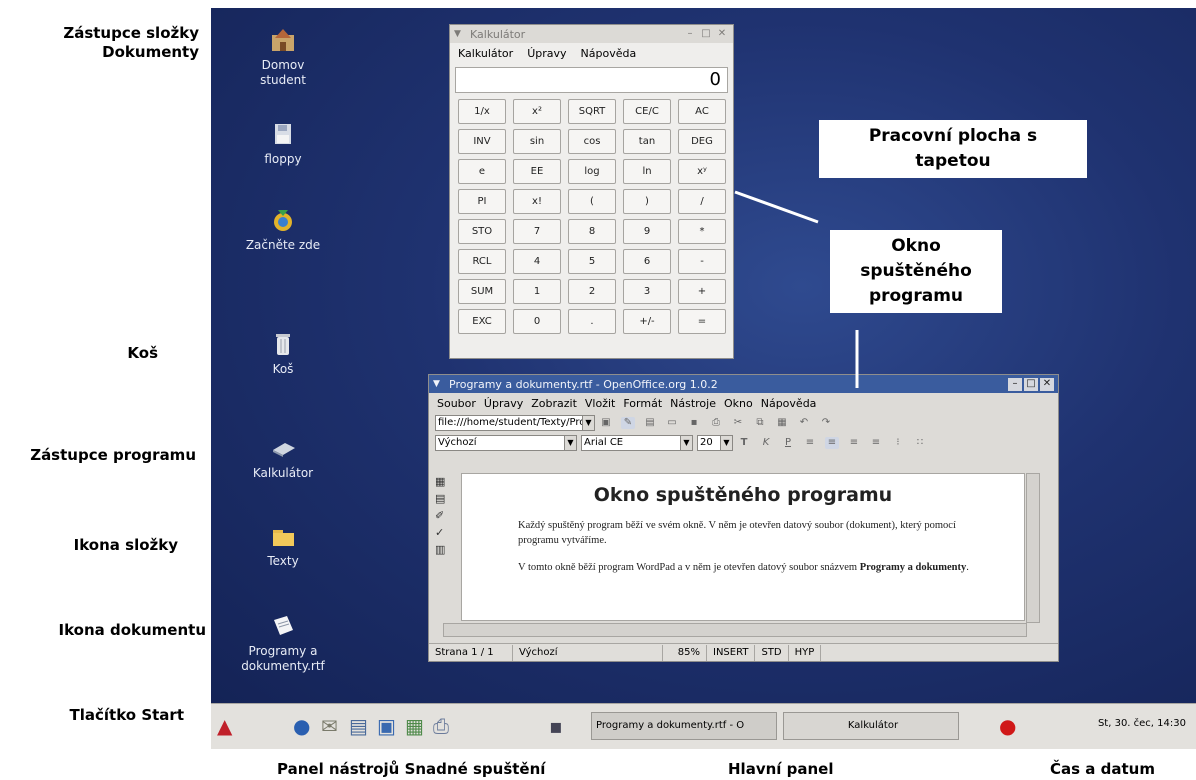 The image size is (1196, 780). What do you see at coordinates (1007, 726) in the screenshot?
I see `red-status-icon: ●` at bounding box center [1007, 726].